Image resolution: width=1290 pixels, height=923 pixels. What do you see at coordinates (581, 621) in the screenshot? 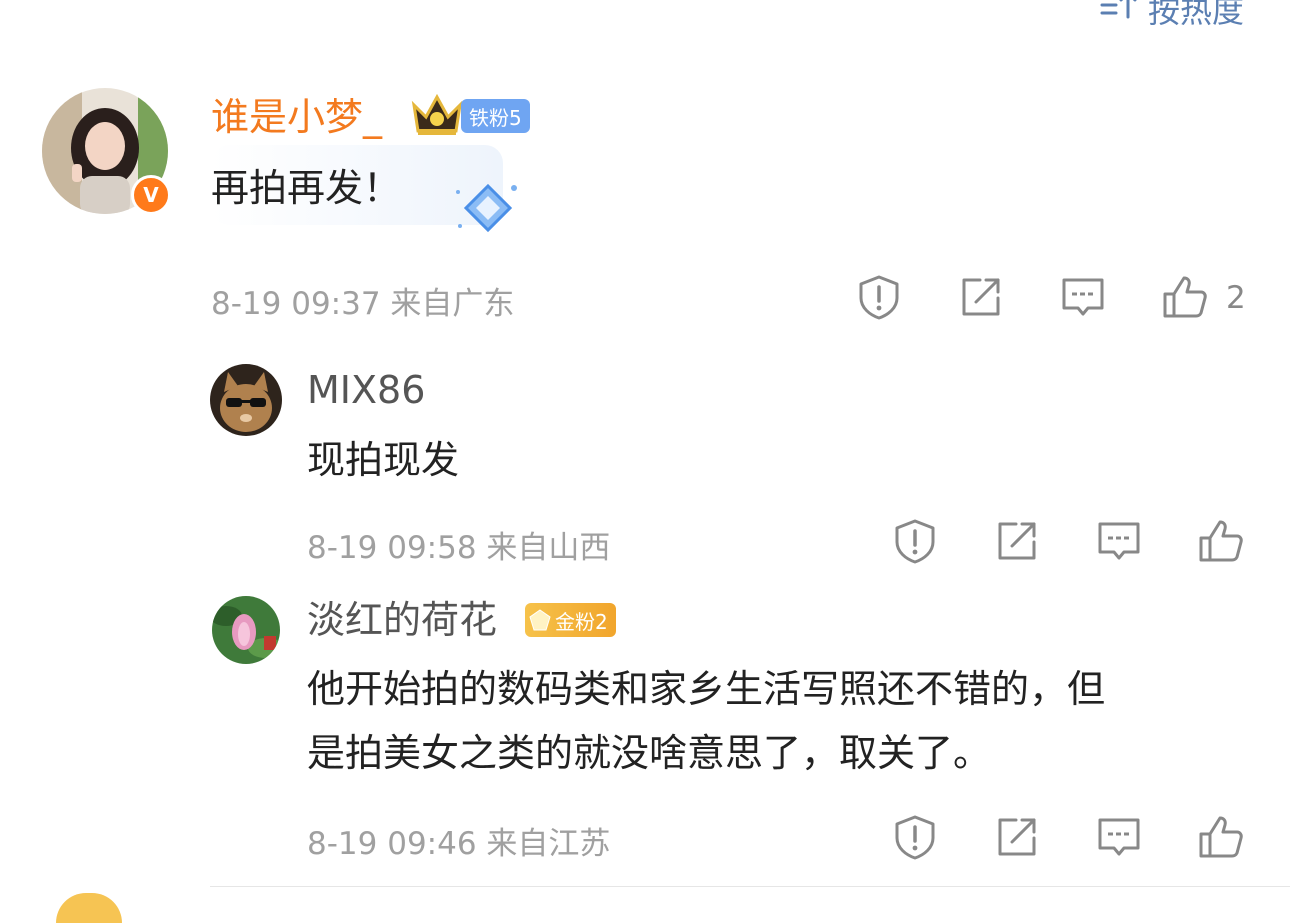
I see `fan-badge-label: 金粉2` at bounding box center [581, 621].